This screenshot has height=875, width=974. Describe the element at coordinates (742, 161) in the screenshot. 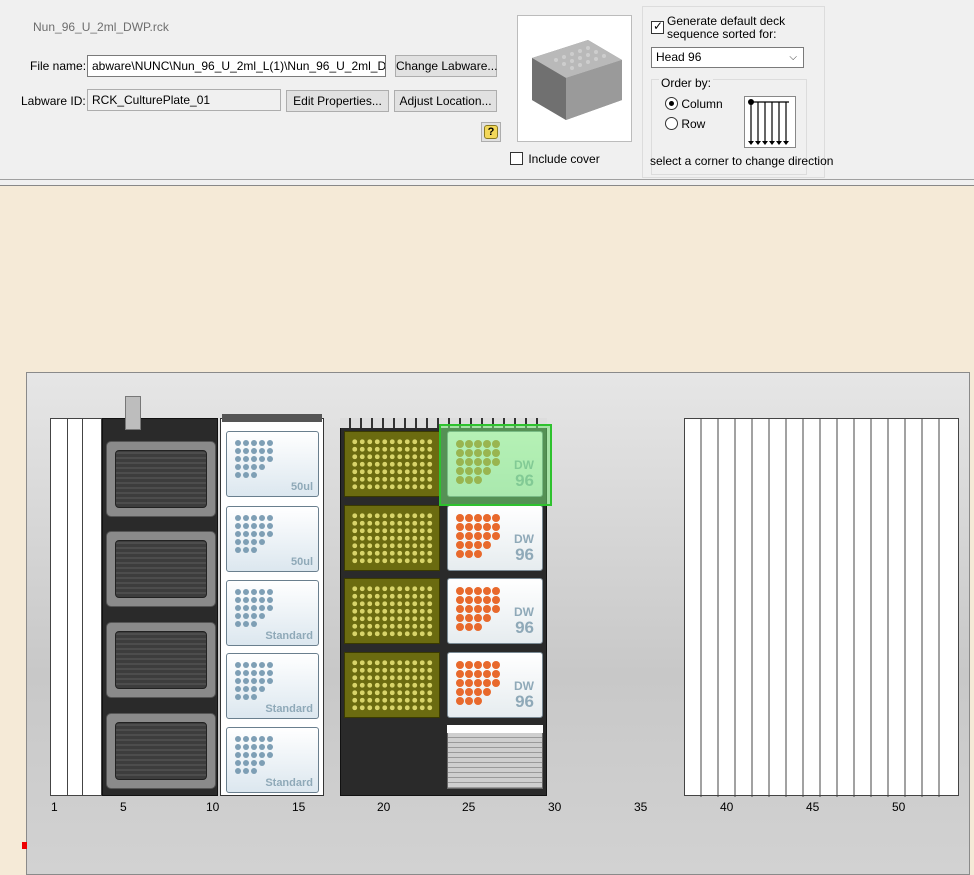

I see `corner-hint-text: select a corner to change direction` at that location.